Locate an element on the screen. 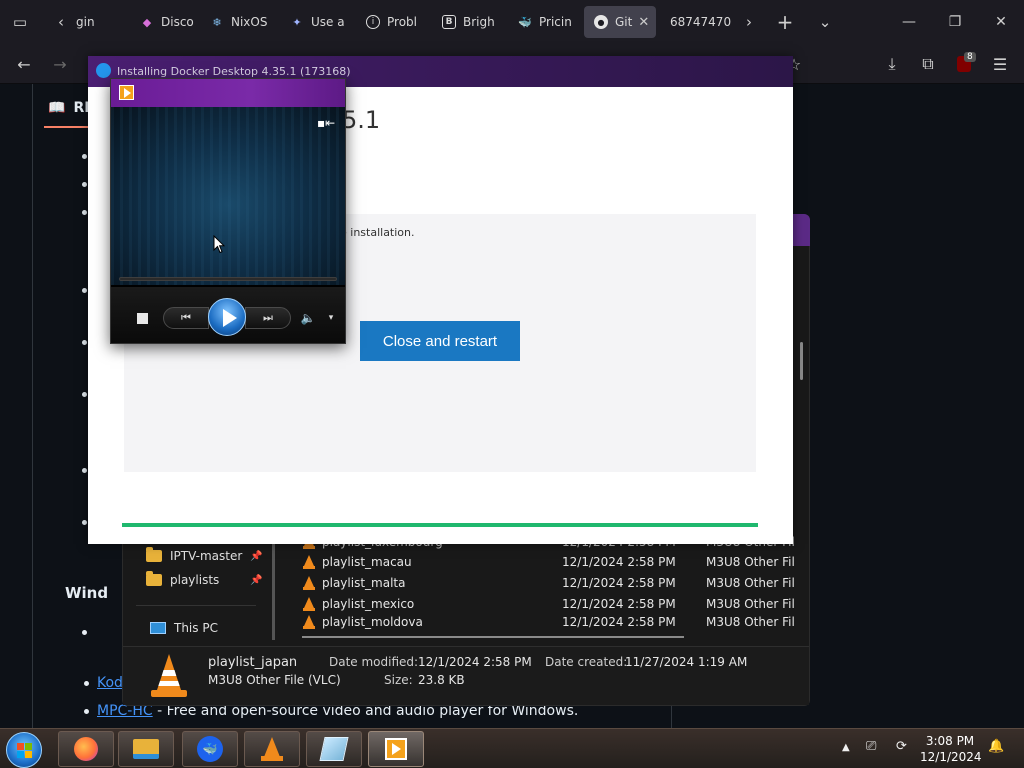  wmp-seek-bar is located at coordinates (228, 279).